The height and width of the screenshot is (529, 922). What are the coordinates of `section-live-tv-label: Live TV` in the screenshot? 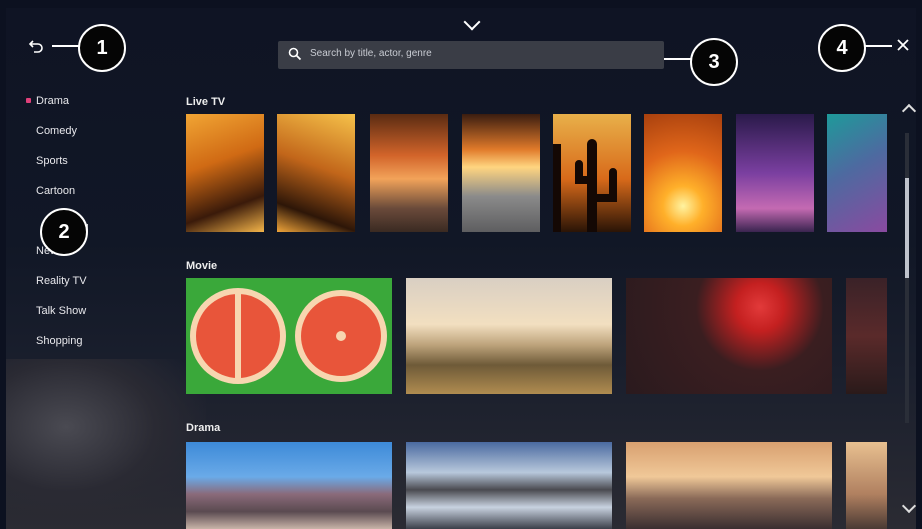 It's located at (206, 102).